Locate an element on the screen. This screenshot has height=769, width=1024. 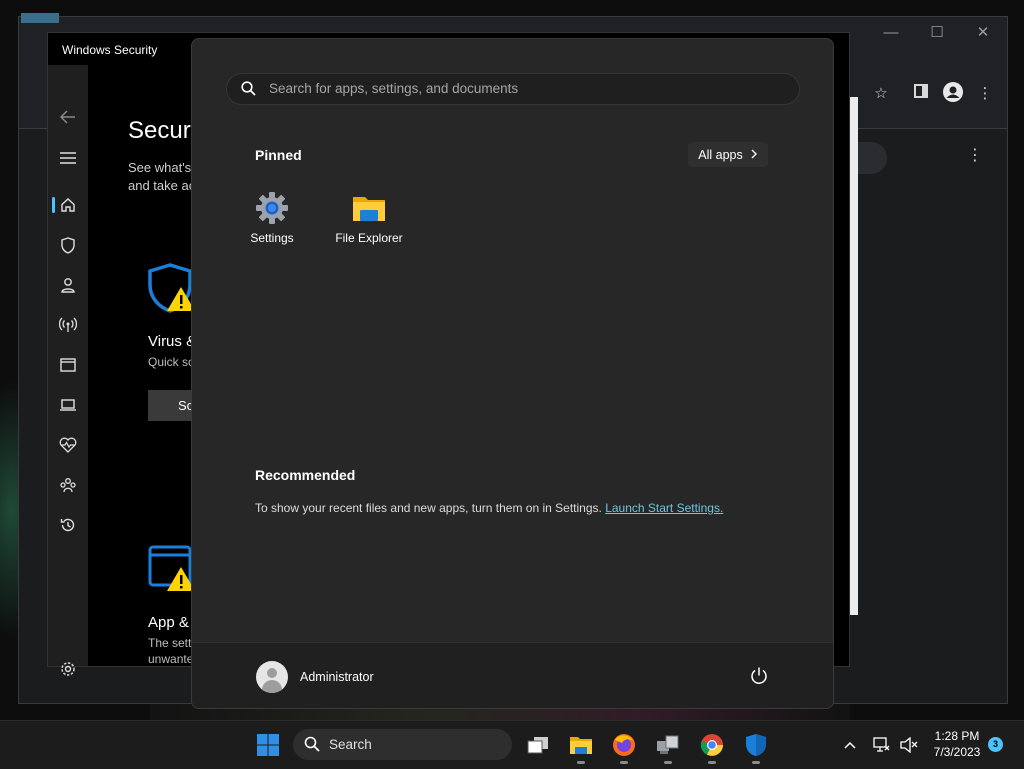
all-apps-button: All apps is located at coordinates (728, 154).